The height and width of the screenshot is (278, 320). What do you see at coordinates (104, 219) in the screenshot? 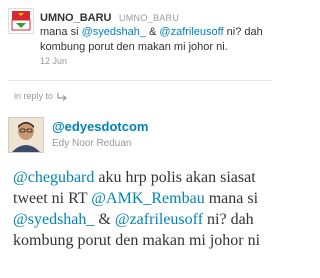
I see `main-text-part: &` at bounding box center [104, 219].